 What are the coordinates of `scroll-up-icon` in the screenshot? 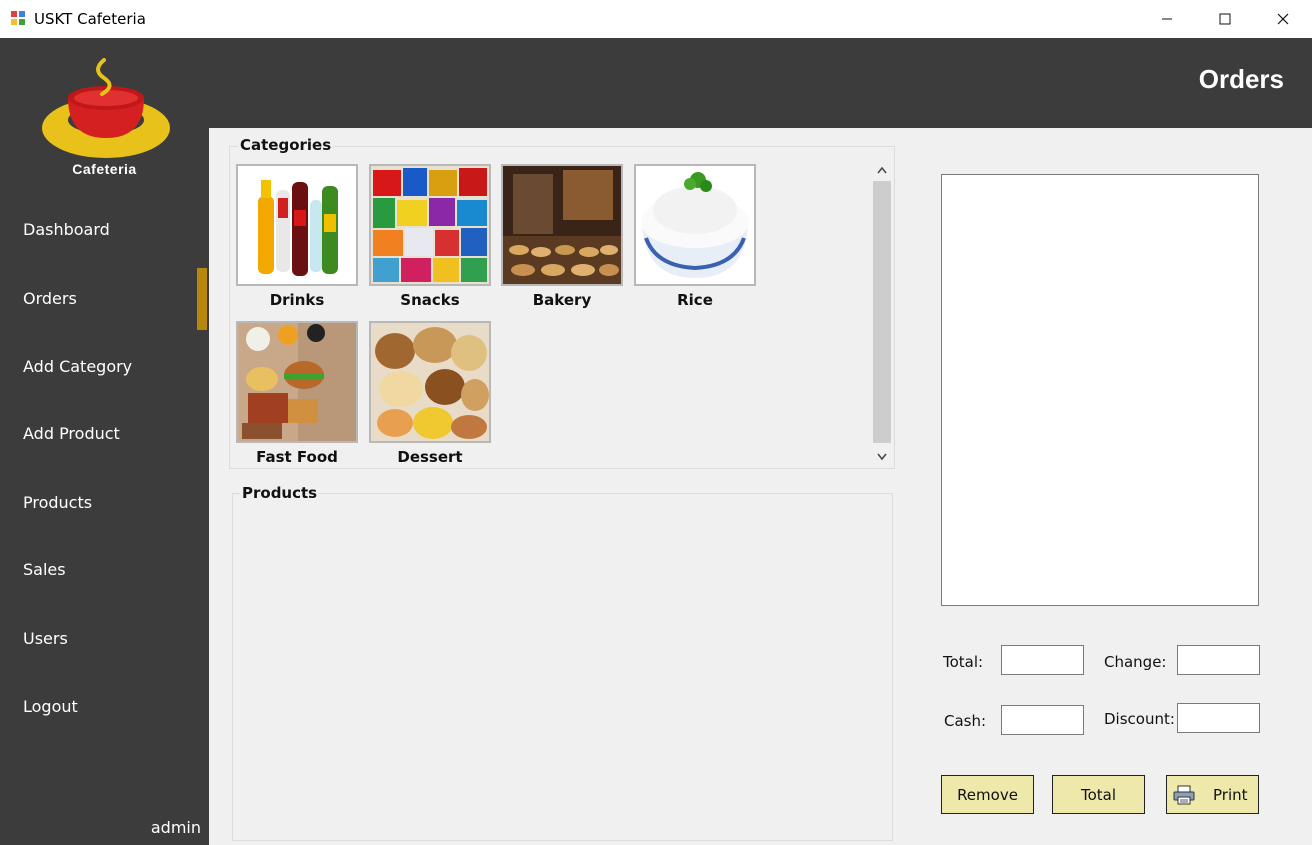 It's located at (882, 170).